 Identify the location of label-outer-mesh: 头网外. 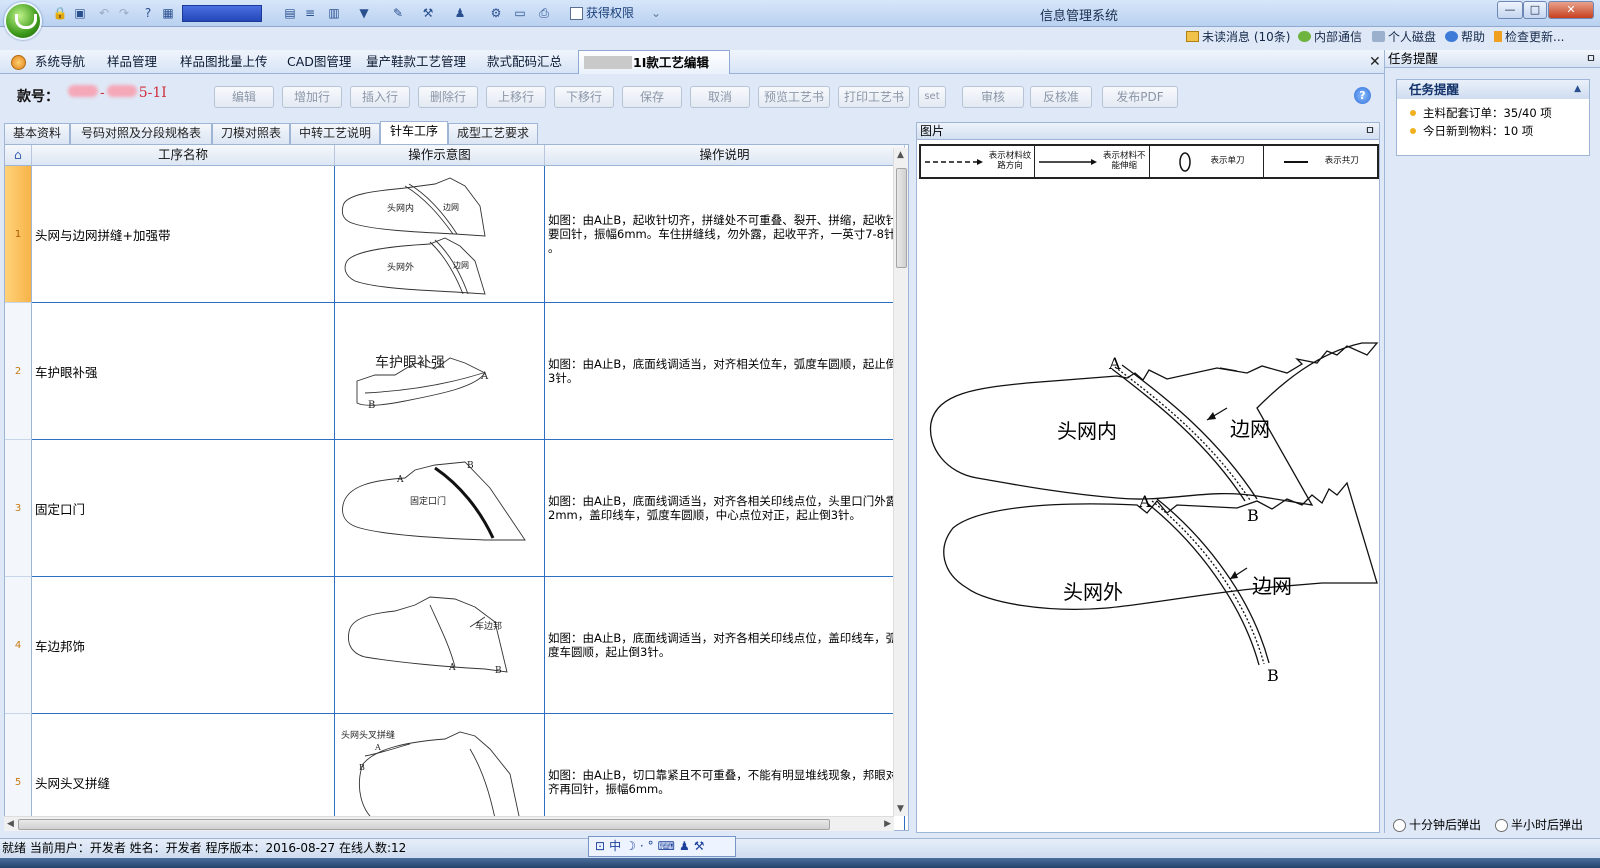
(1093, 592).